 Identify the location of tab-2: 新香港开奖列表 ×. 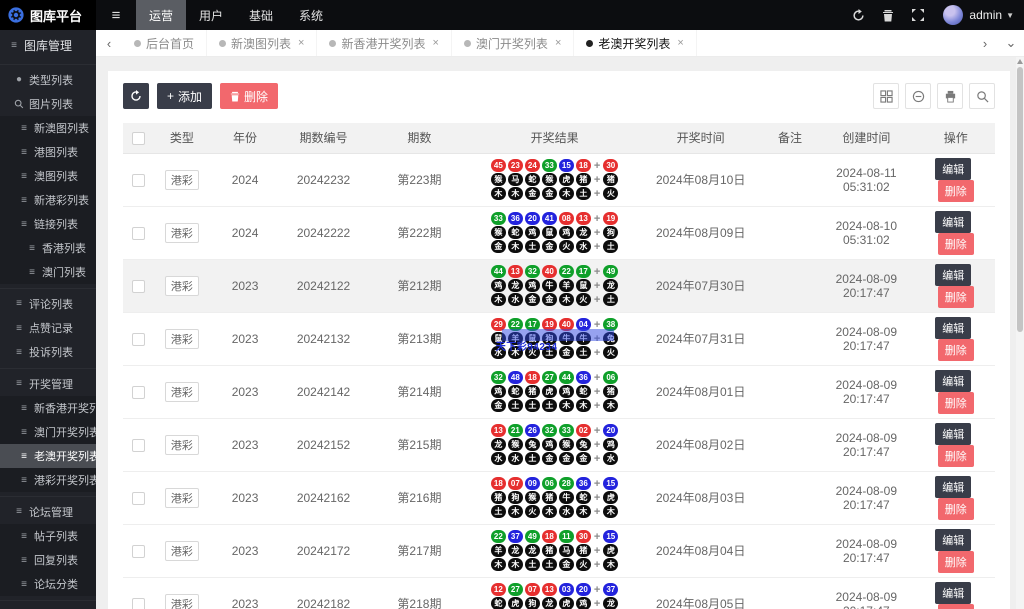
(384, 43).